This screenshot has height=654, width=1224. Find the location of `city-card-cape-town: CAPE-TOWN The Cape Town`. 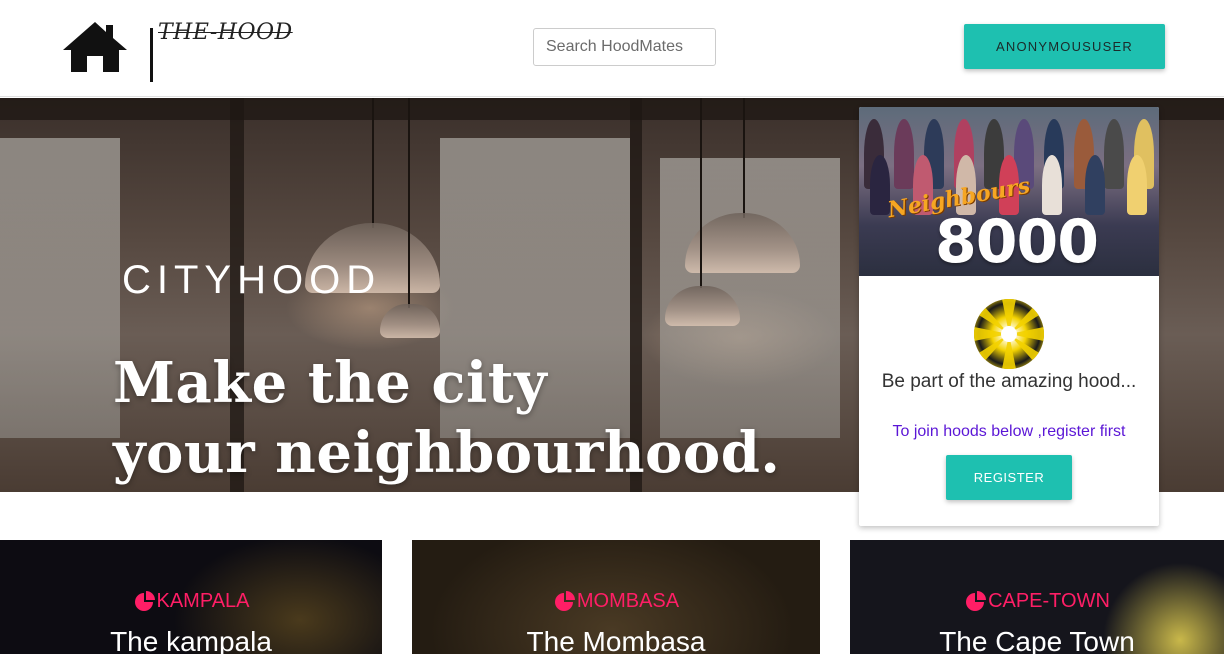

city-card-cape-town: CAPE-TOWN The Cape Town is located at coordinates (1037, 597).